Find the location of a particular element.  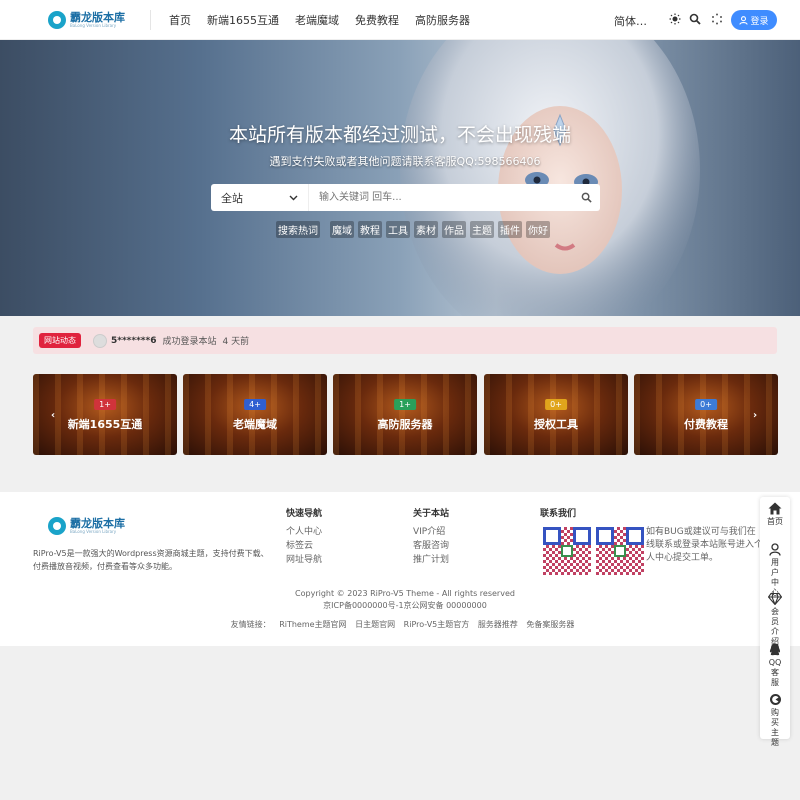

side-item-buy-theme: 购买主题 is located at coordinates (775, 720).